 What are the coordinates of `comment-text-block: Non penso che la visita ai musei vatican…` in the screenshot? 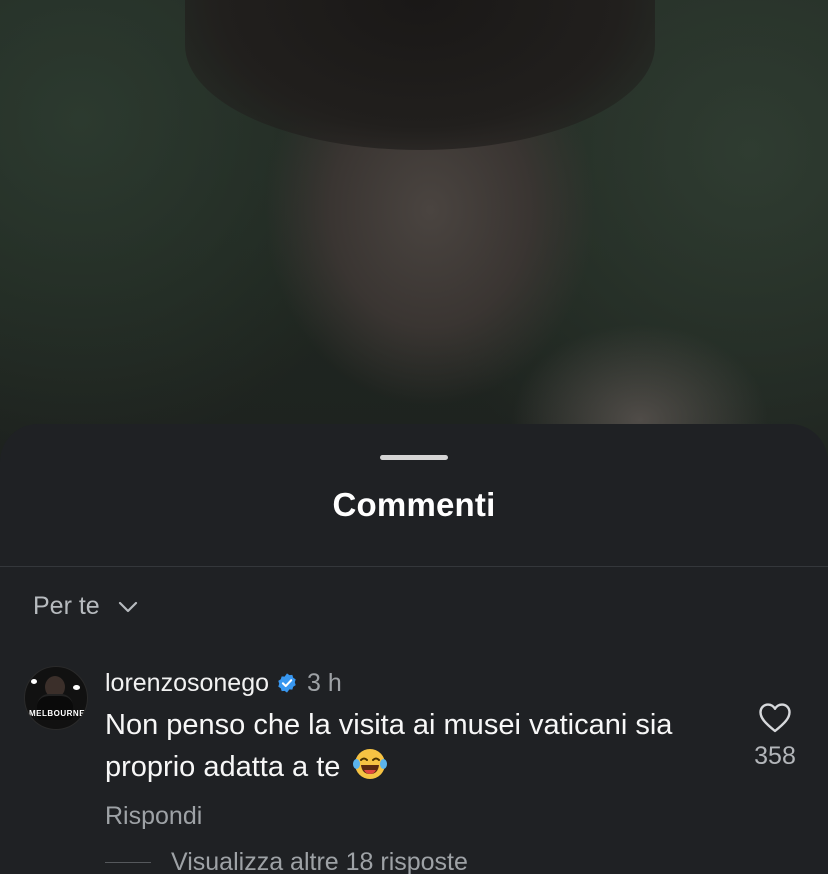 It's located at (415, 746).